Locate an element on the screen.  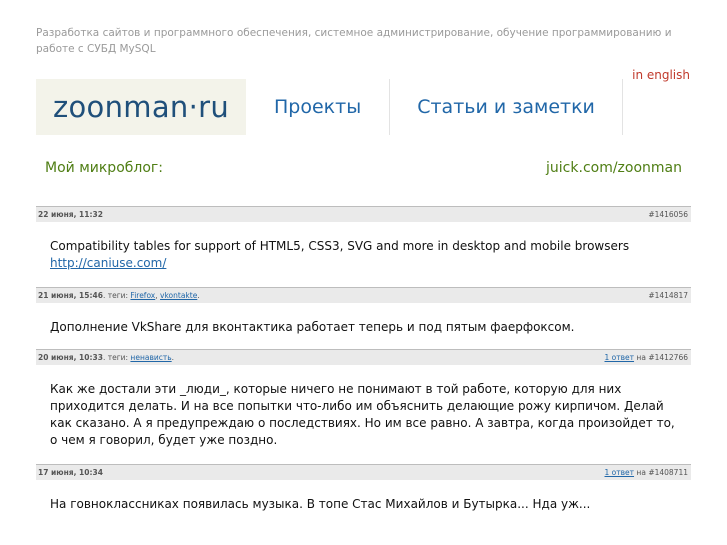
nav-item-projects: Проекты is located at coordinates (318, 107).